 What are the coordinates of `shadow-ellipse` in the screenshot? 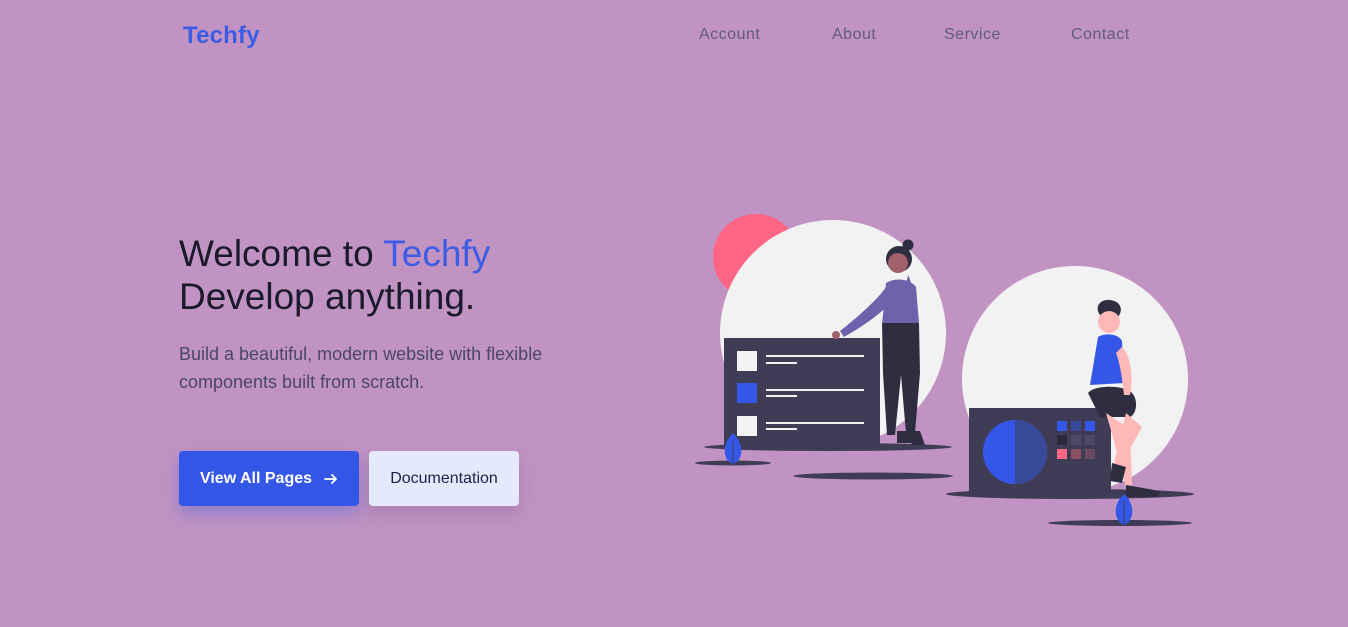 It's located at (873, 476).